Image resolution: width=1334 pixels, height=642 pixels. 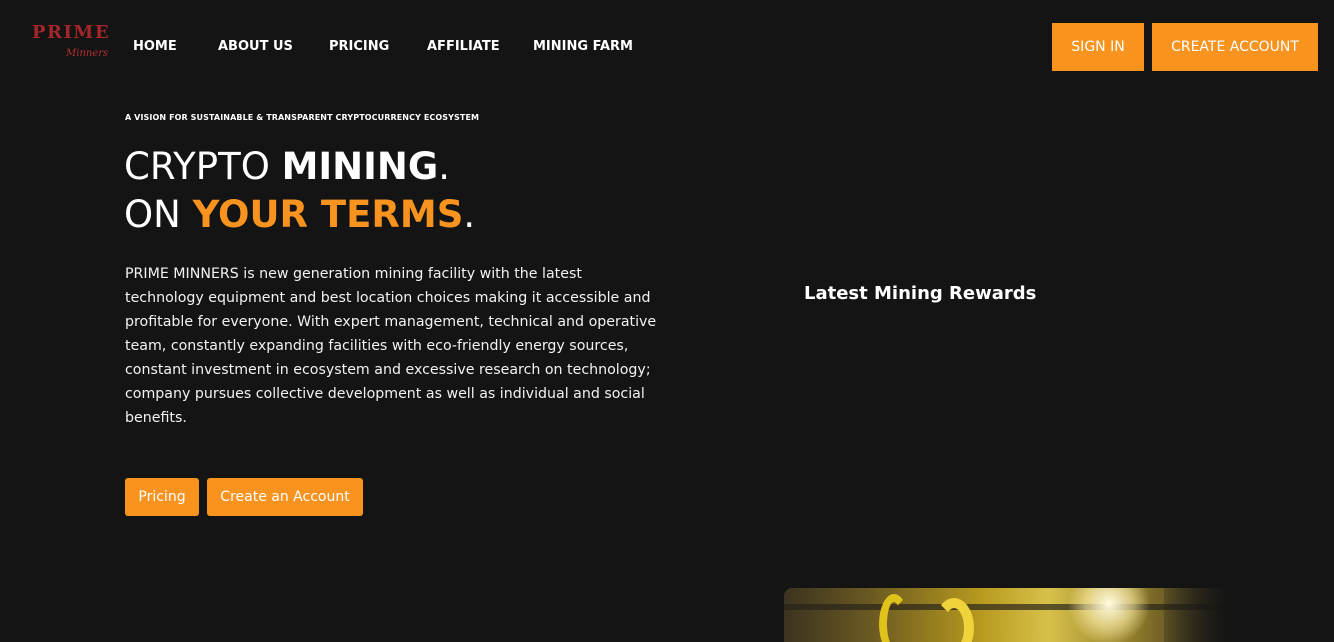 I want to click on nav-item-pricing: PRICING, so click(x=359, y=46).